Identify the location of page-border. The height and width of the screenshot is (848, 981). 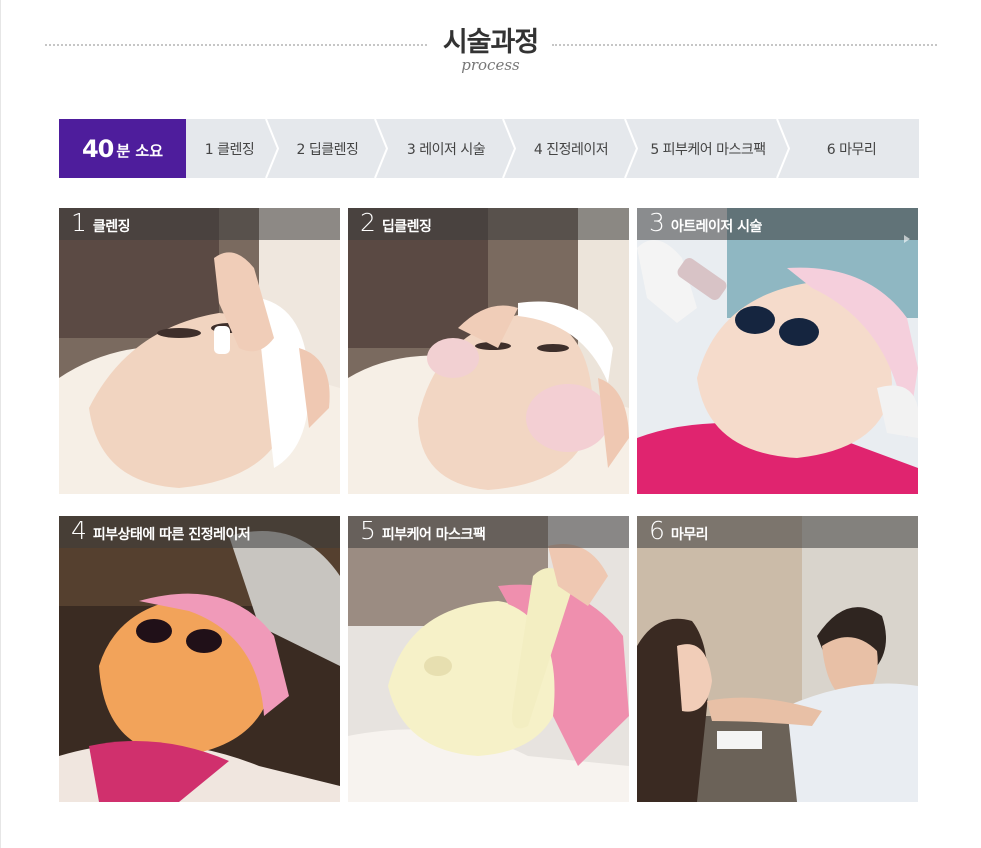
(0, 424).